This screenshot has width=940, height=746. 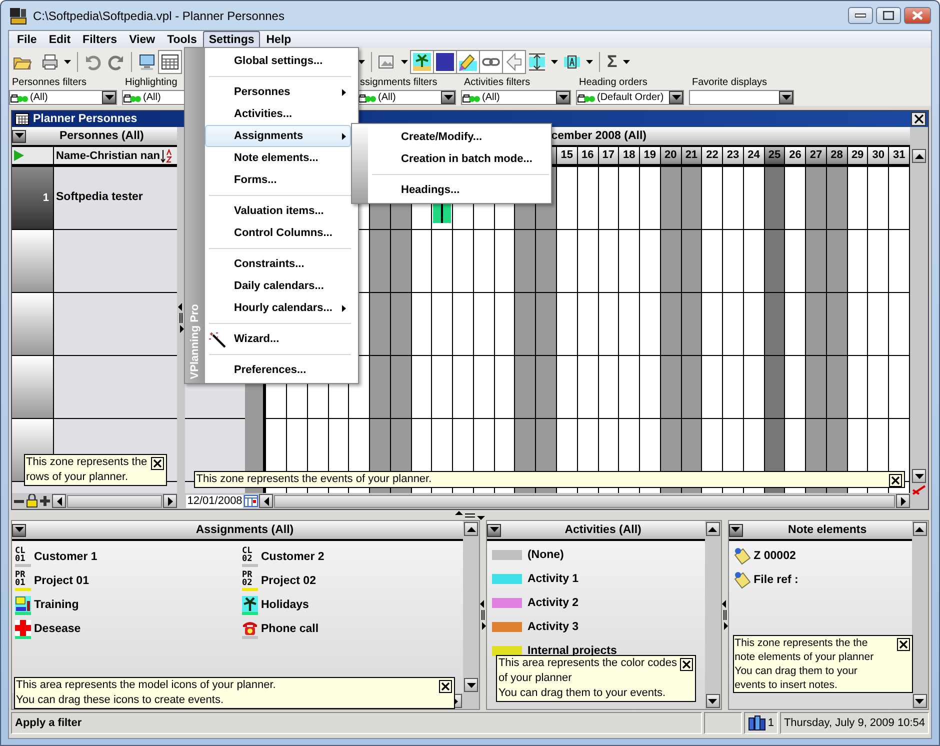 I want to click on panel-title: Activities (All), so click(x=603, y=530).